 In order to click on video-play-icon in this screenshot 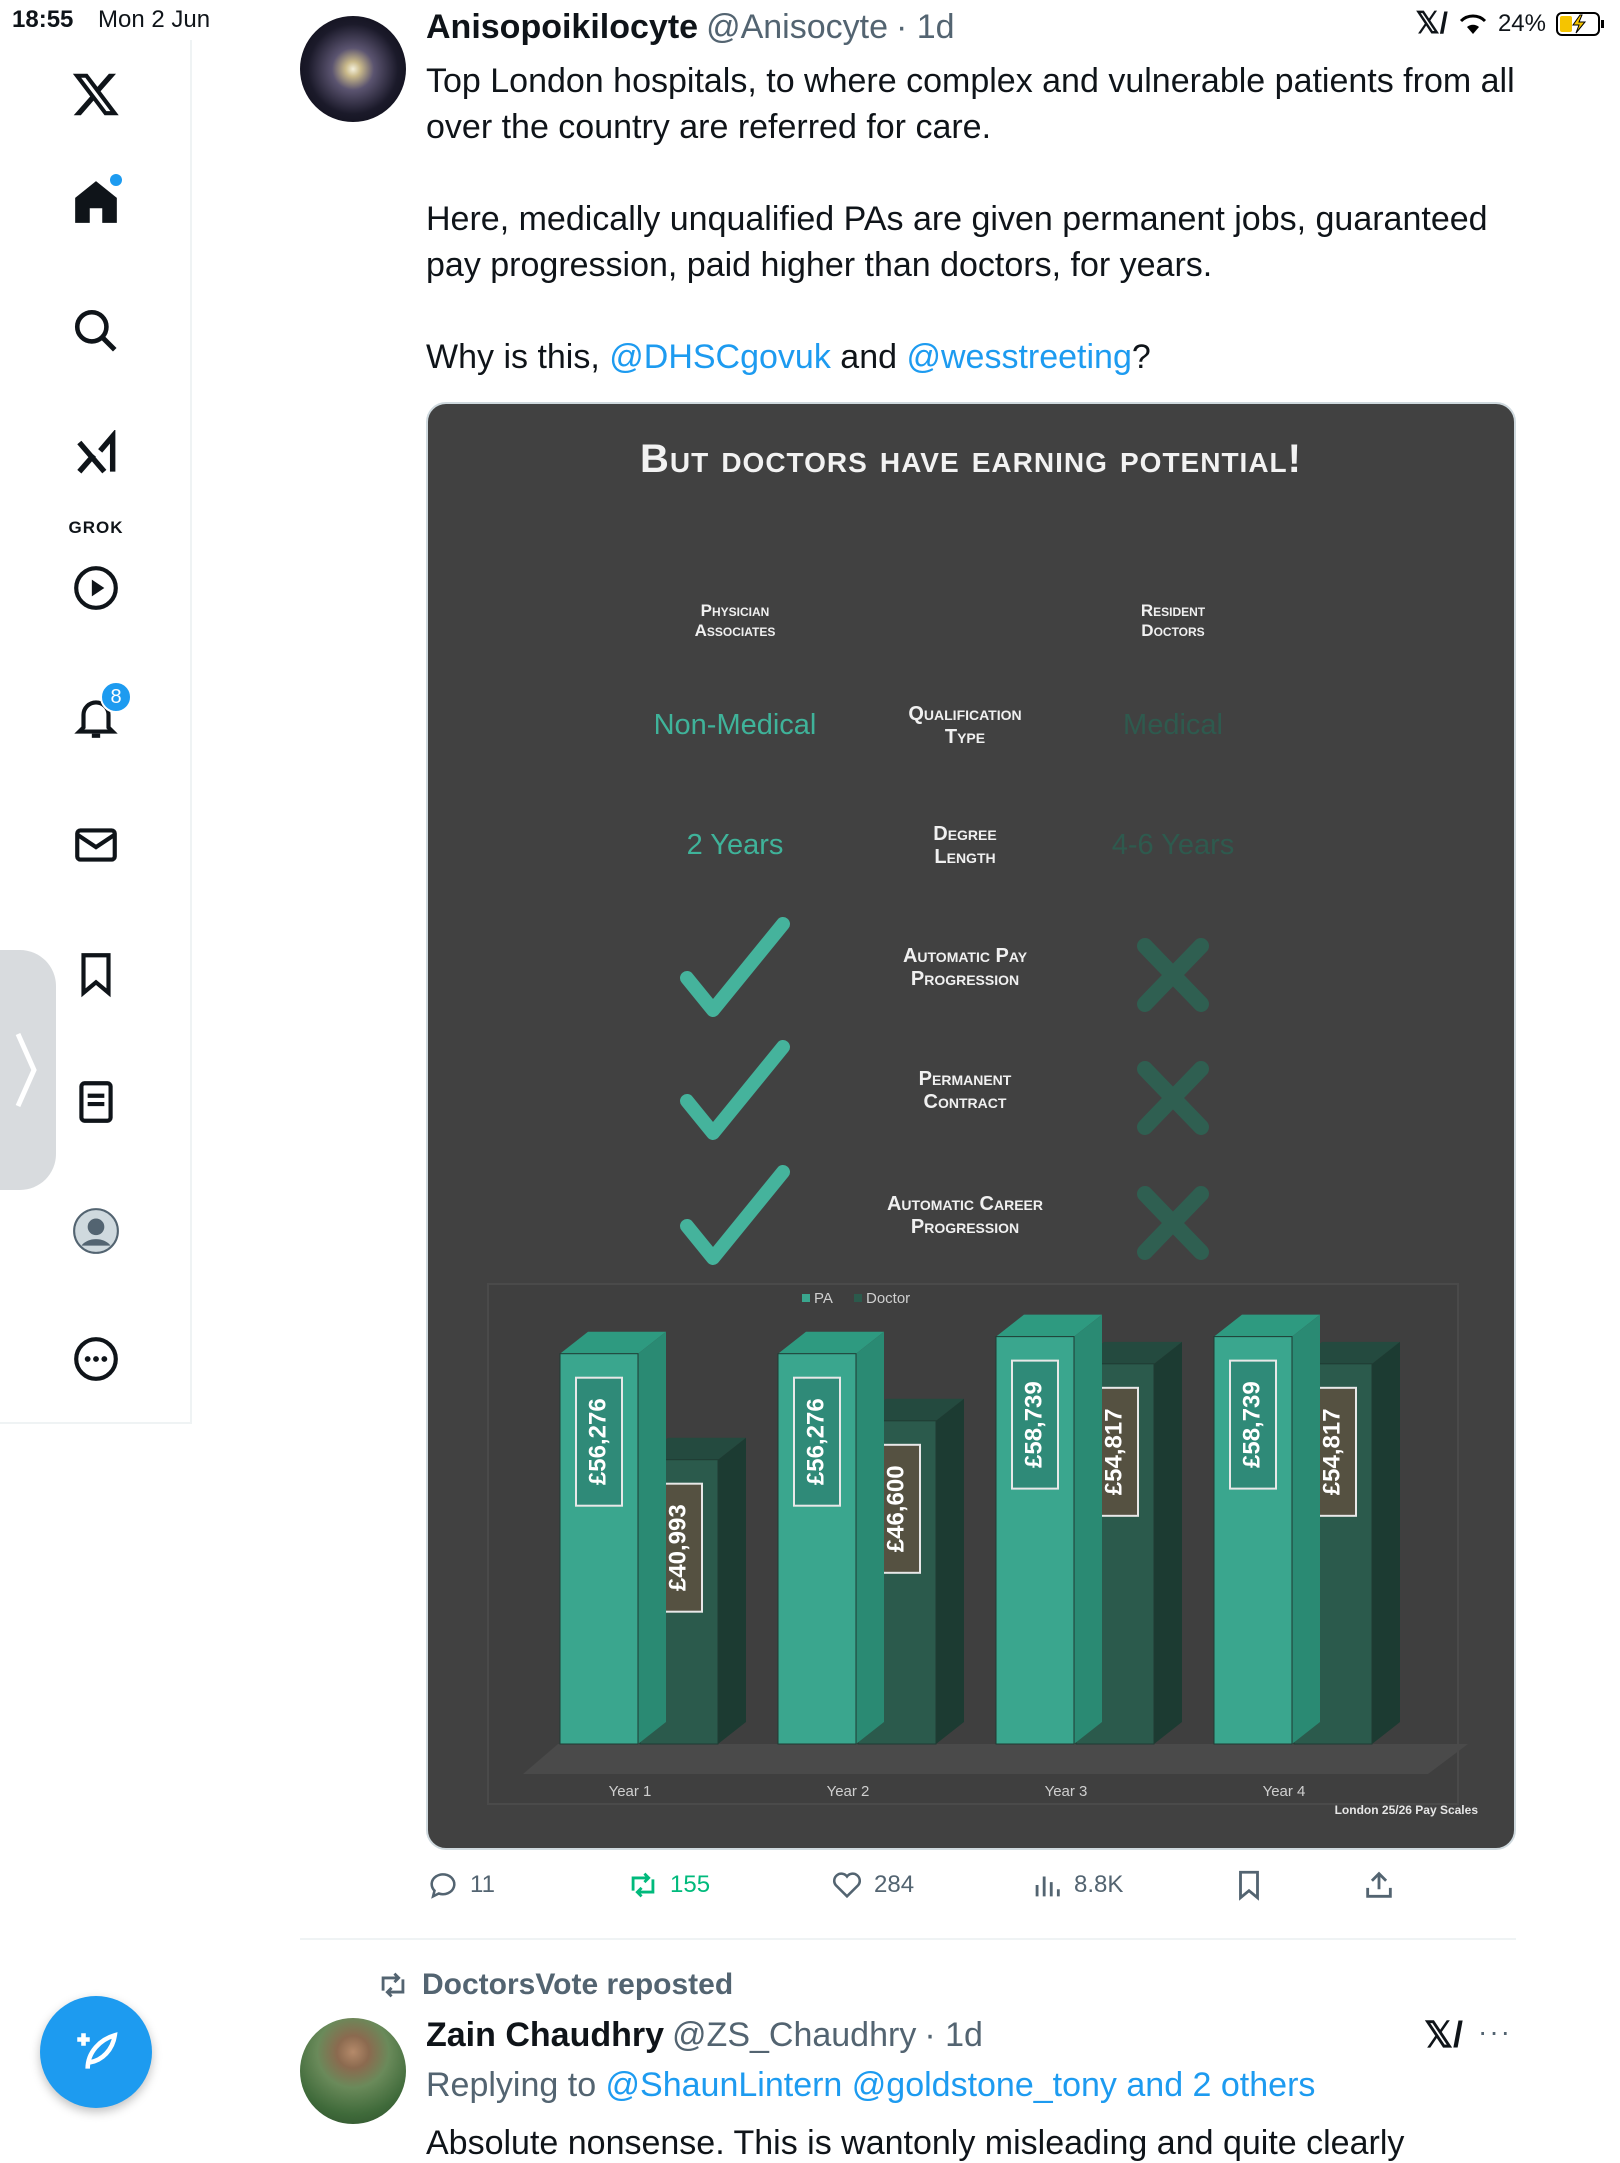, I will do `click(96, 588)`.